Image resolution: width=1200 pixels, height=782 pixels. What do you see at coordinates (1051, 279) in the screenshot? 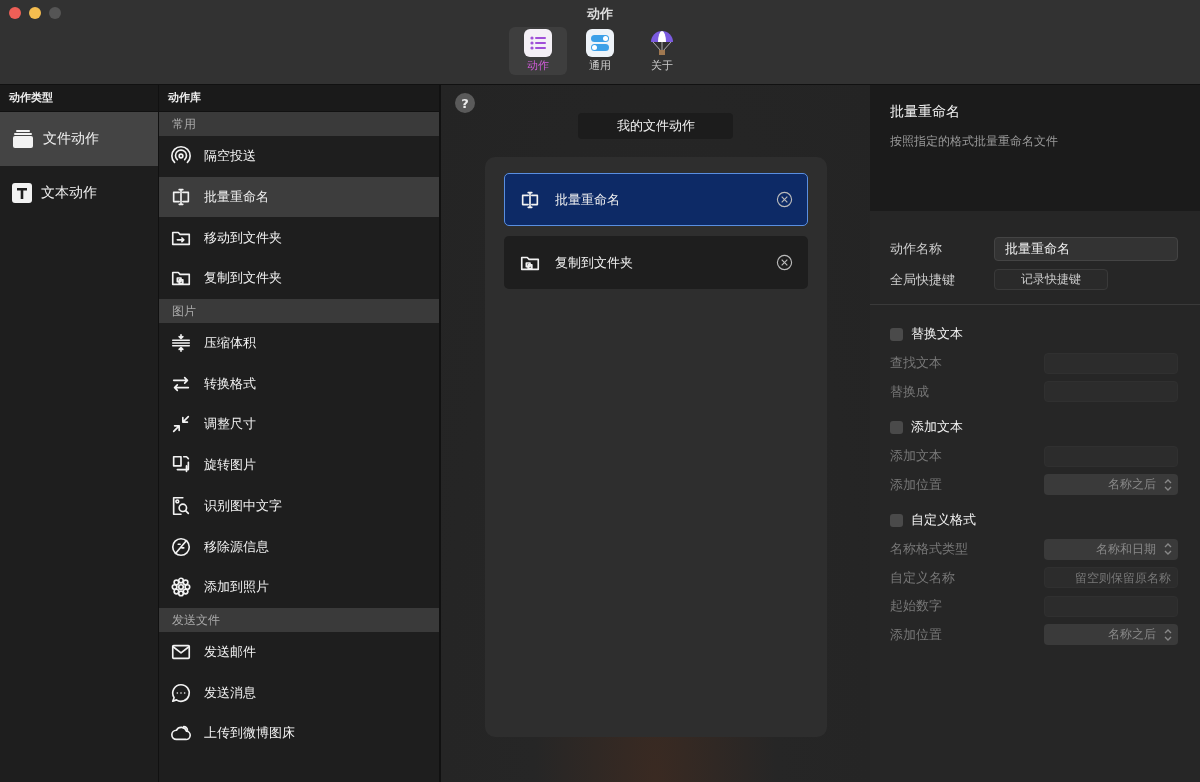
I see `record-shortcut-button: 记录快捷键` at bounding box center [1051, 279].